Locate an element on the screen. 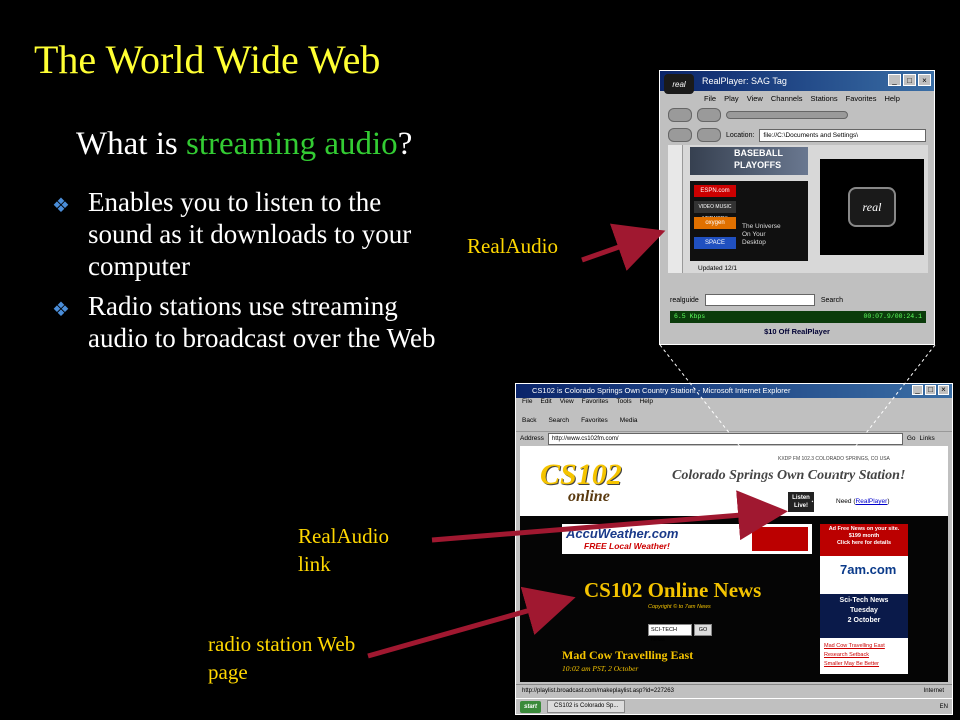 The height and width of the screenshot is (720, 960). callout-line: link is located at coordinates (314, 564).